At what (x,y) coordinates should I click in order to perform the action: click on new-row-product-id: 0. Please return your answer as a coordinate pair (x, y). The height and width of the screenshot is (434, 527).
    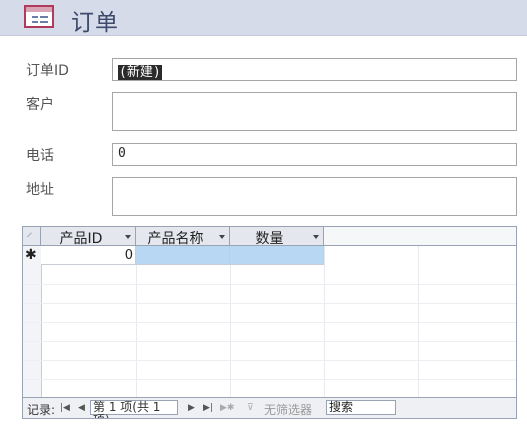
    Looking at the image, I should click on (88, 255).